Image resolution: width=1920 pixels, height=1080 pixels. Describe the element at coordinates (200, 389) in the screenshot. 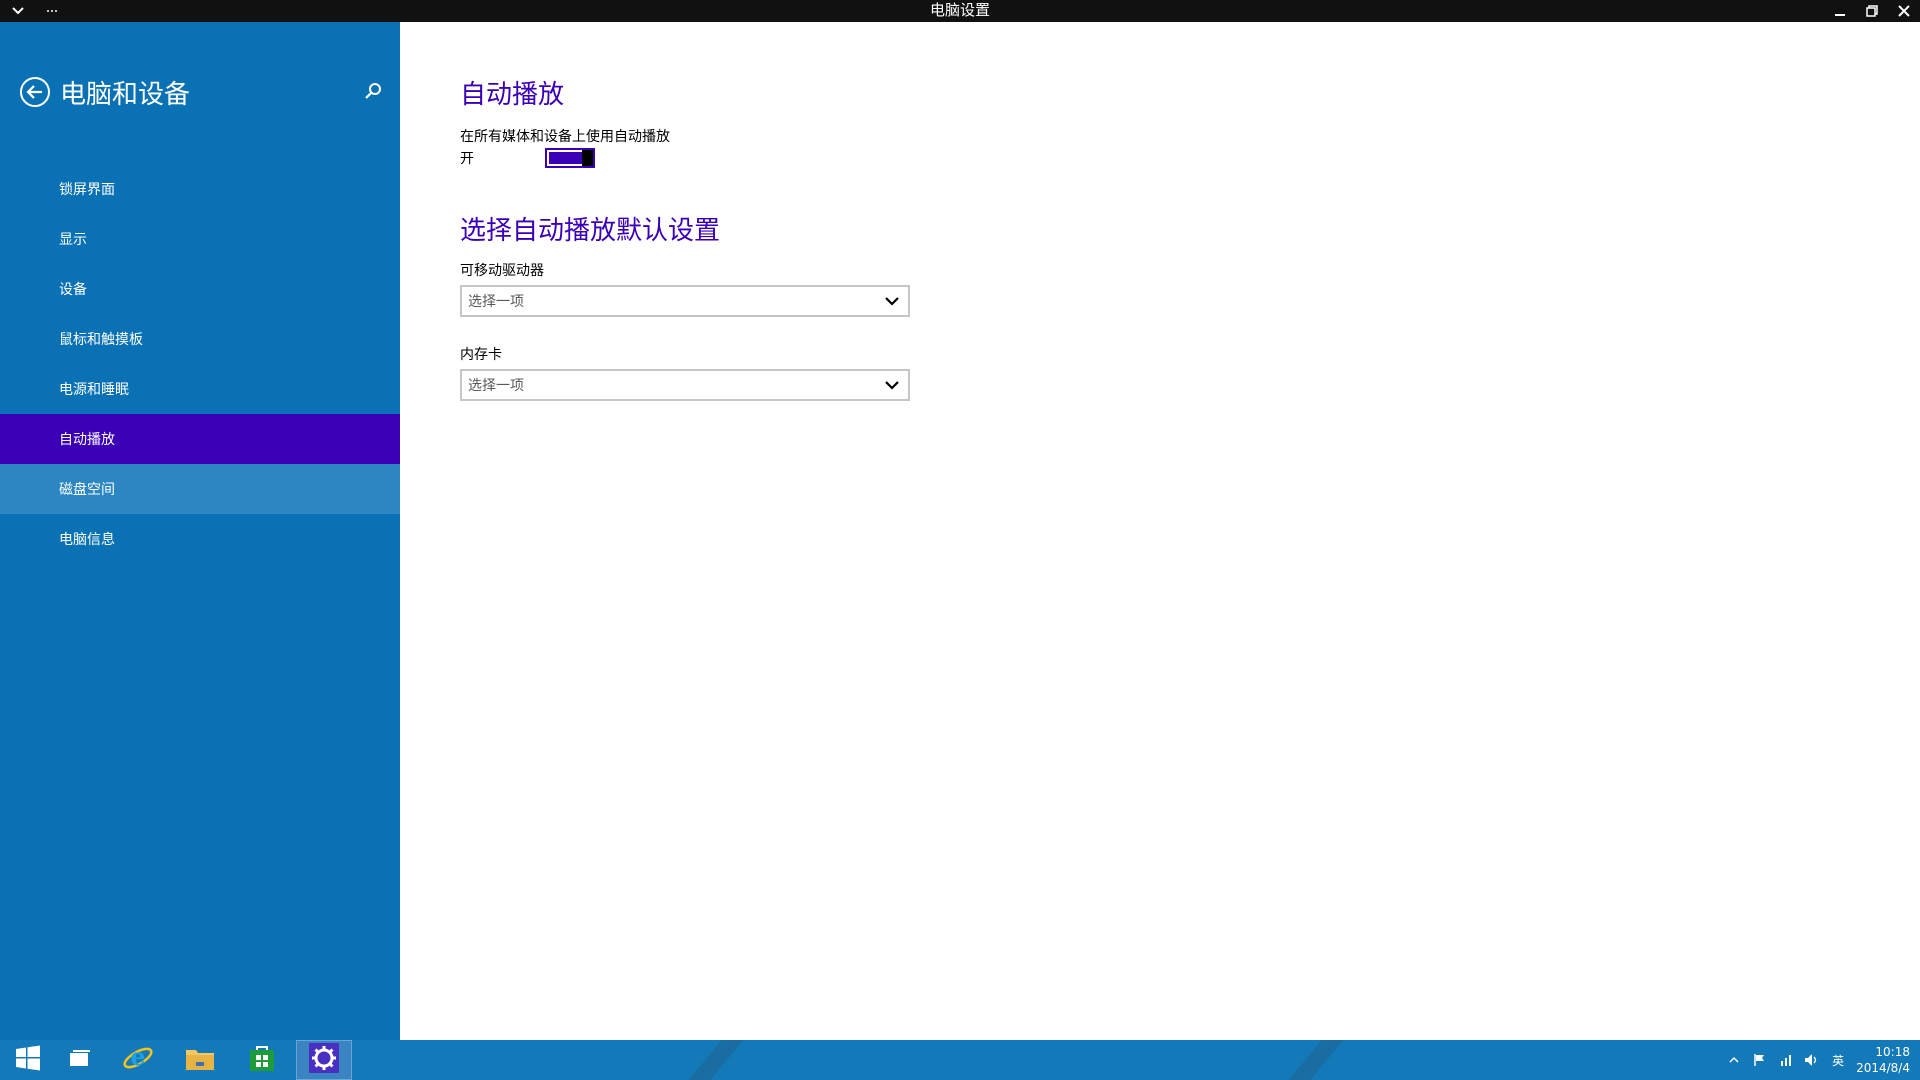

I see `sidebar-item-power-sleep: 电源和睡眠` at that location.